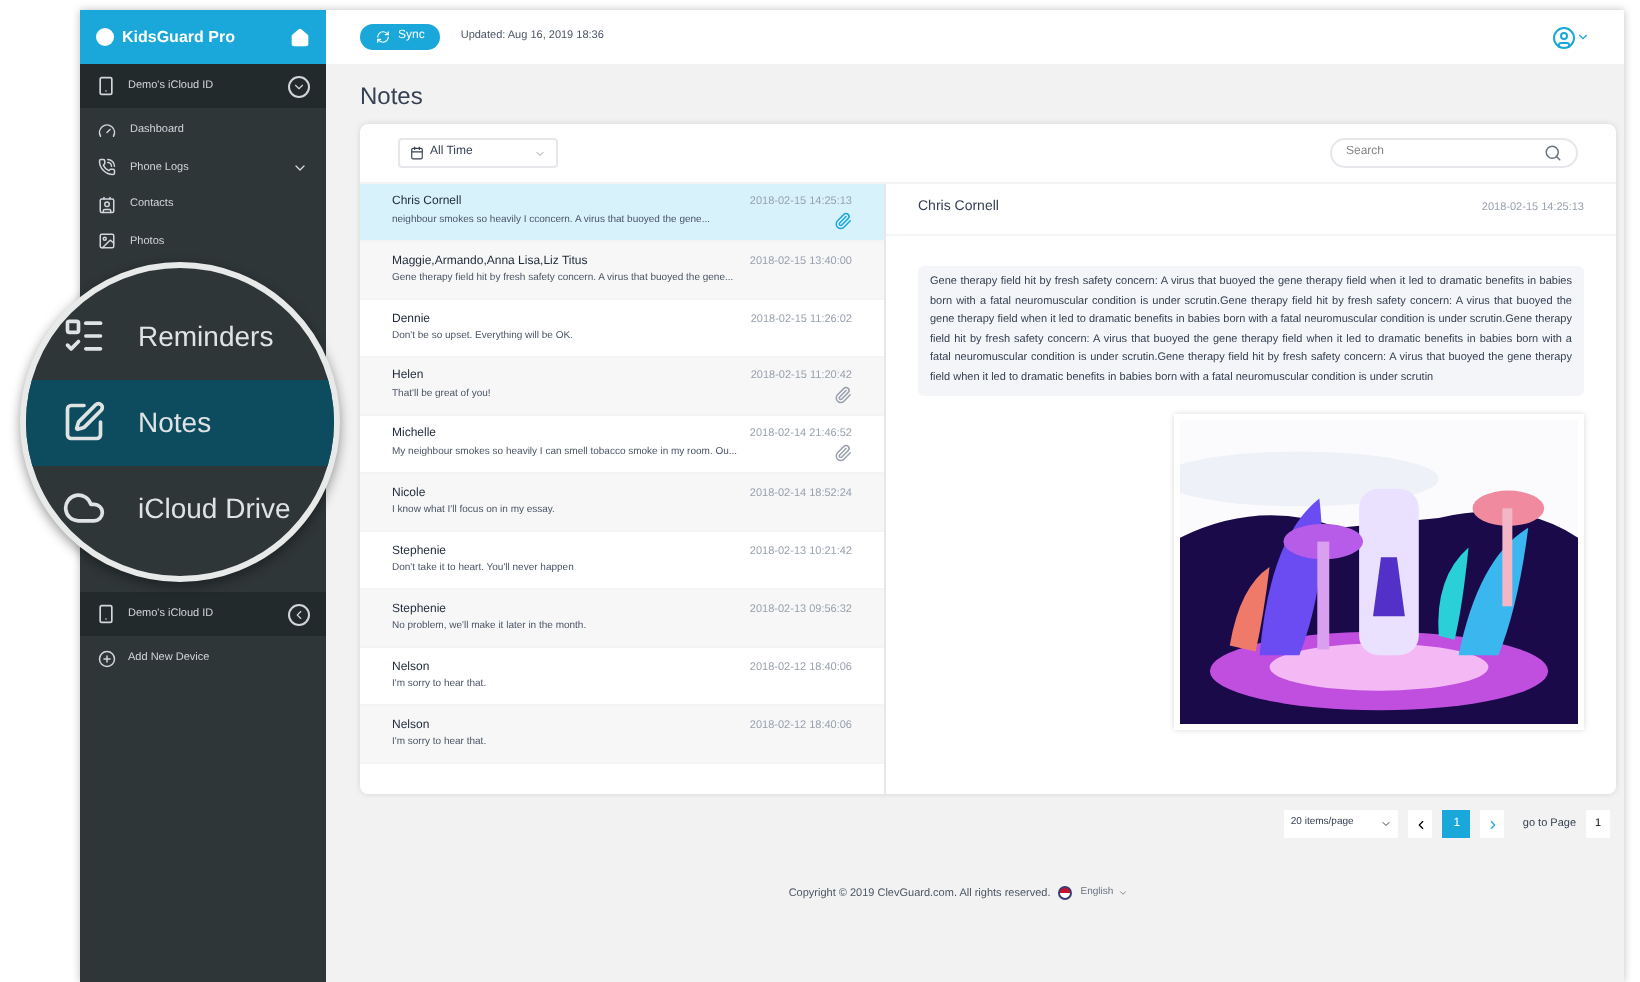 The height and width of the screenshot is (982, 1640). I want to click on menu-item: iCloud Drive, so click(180, 508).